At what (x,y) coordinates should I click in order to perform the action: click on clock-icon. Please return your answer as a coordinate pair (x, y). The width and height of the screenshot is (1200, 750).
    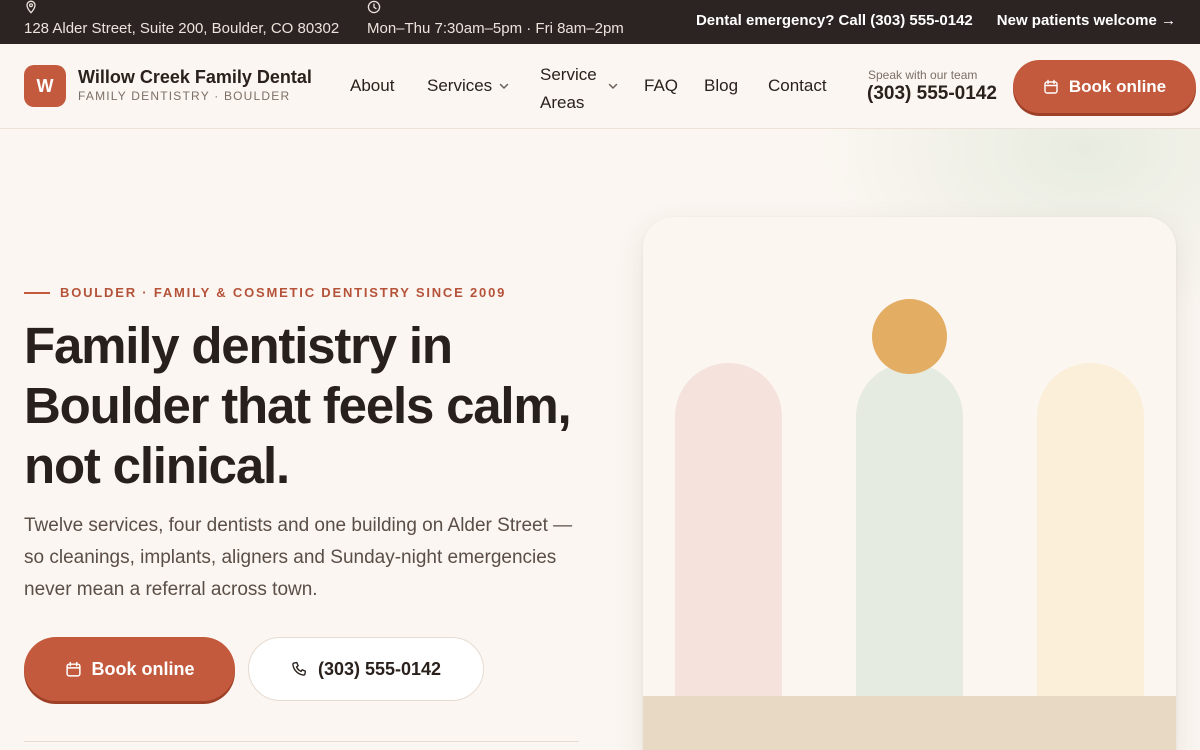
    Looking at the image, I should click on (374, 7).